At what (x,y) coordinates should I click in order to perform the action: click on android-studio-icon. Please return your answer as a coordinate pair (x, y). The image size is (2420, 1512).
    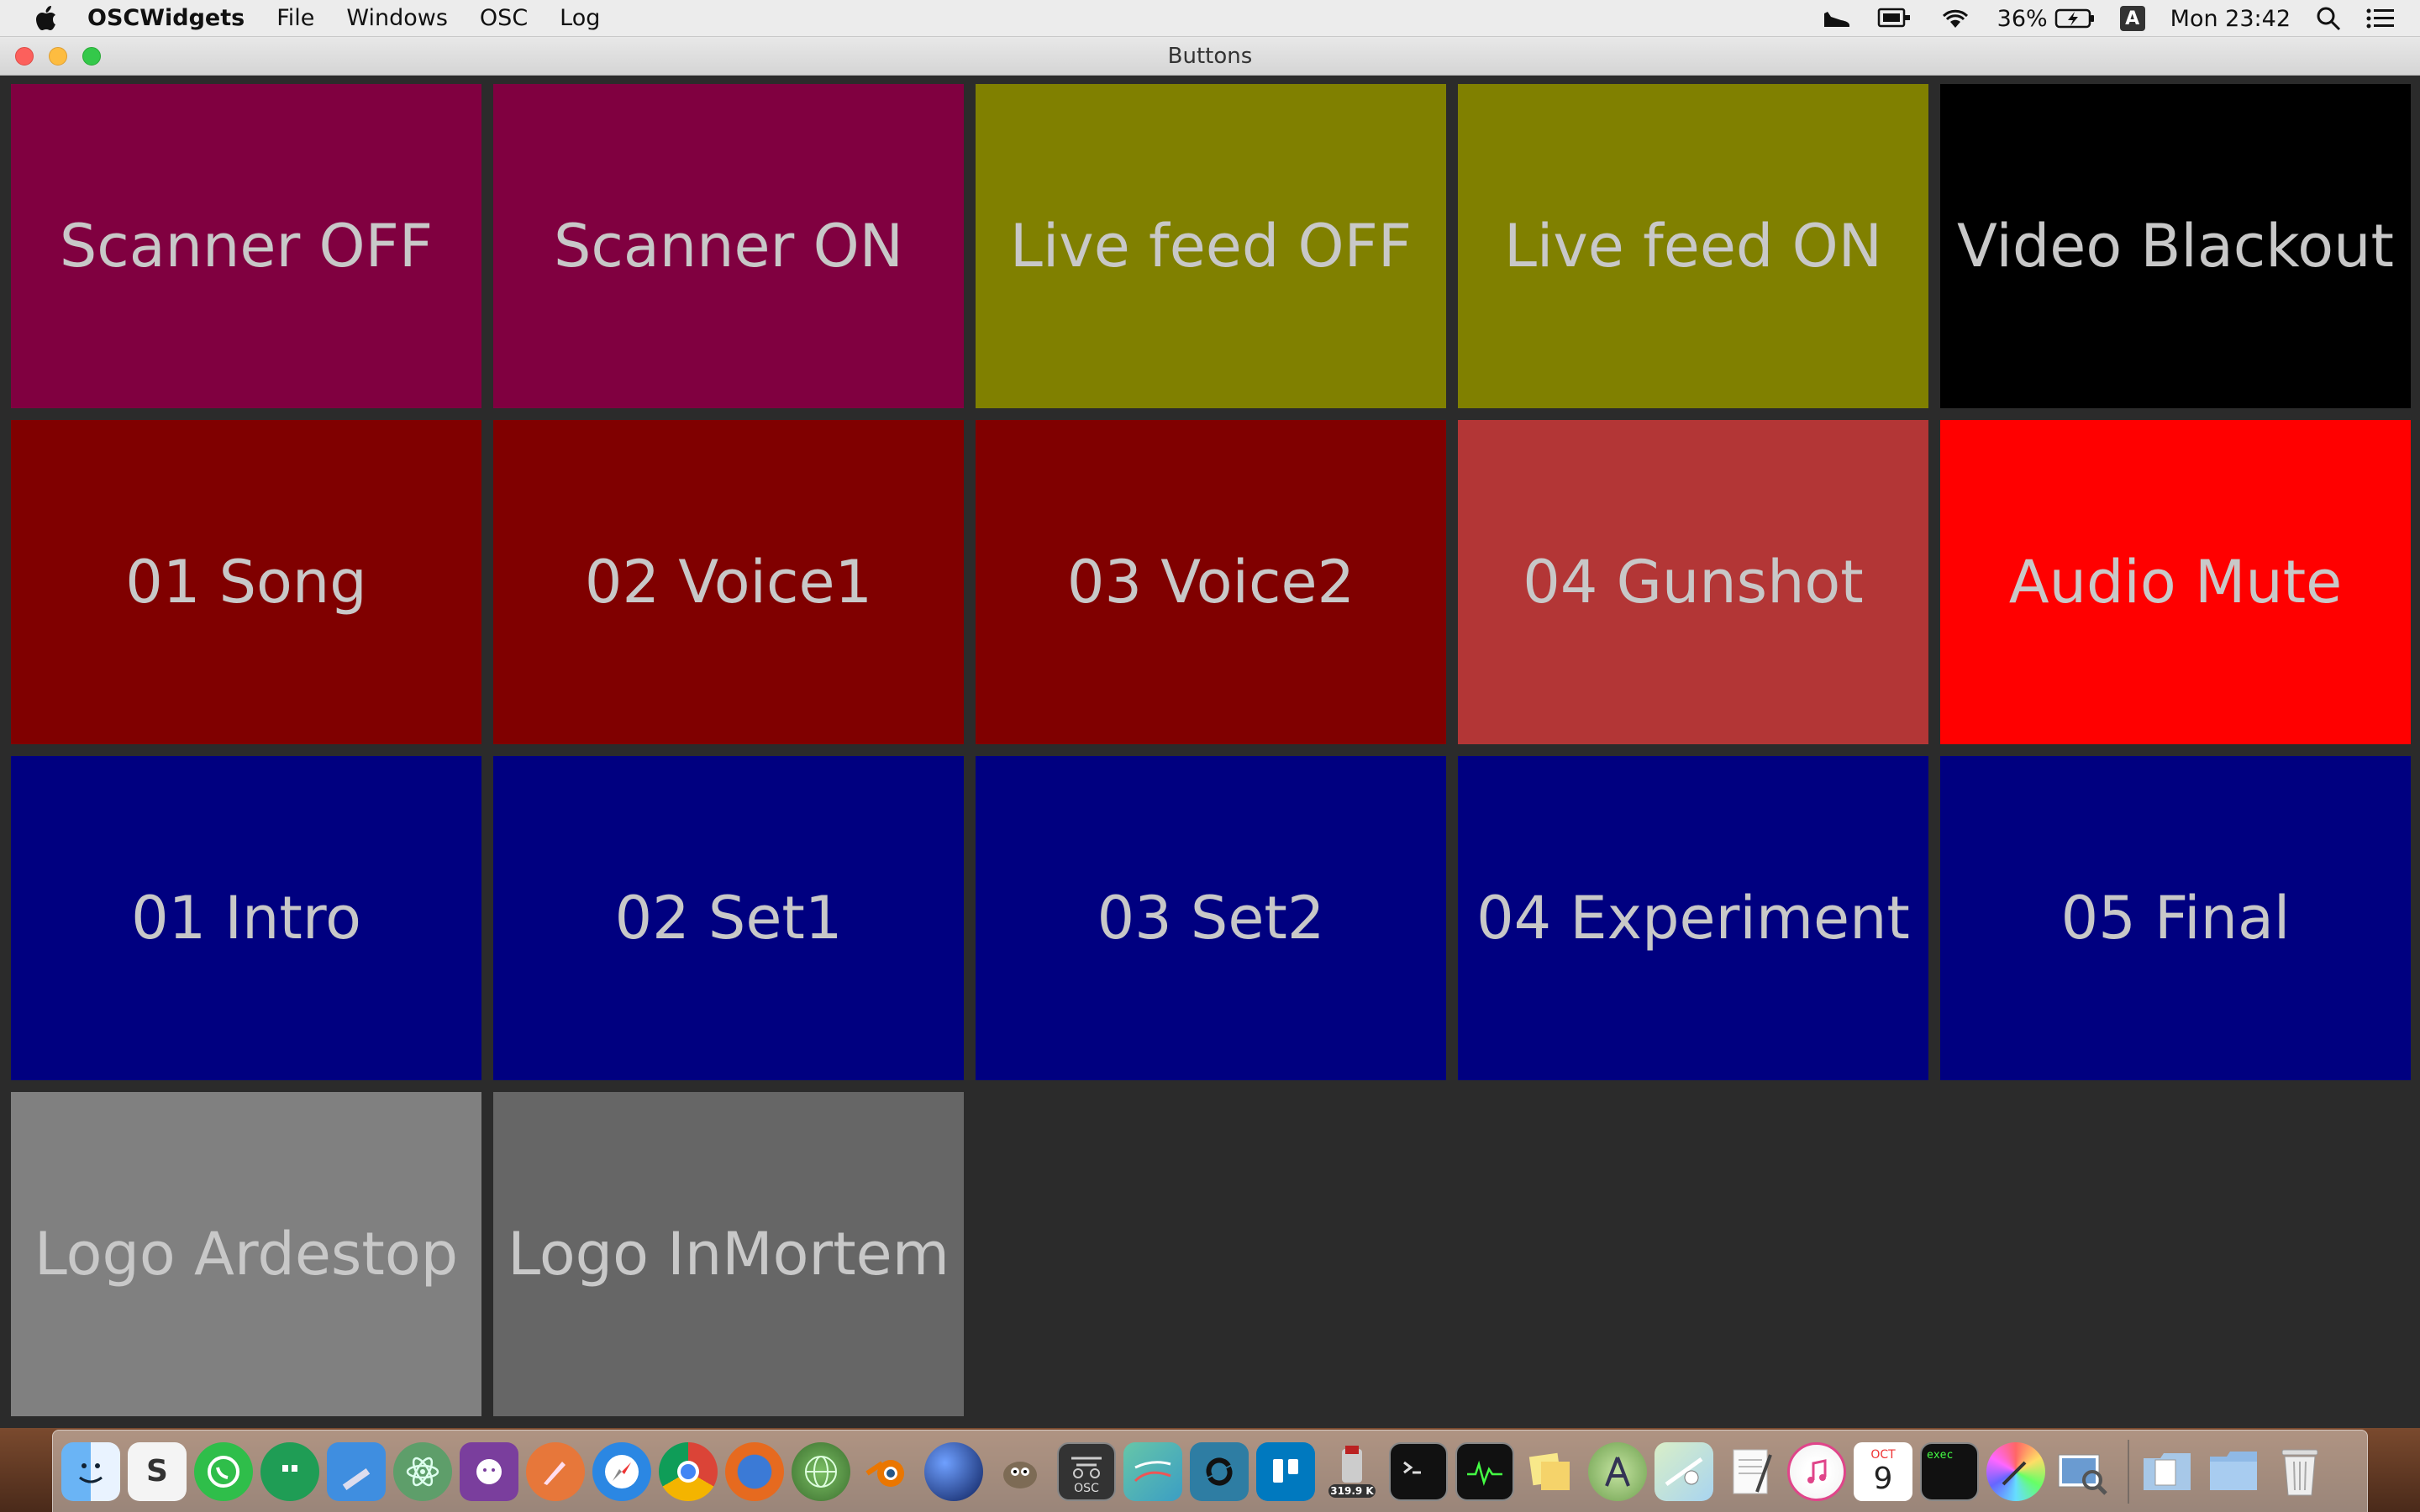
    Looking at the image, I should click on (1618, 1471).